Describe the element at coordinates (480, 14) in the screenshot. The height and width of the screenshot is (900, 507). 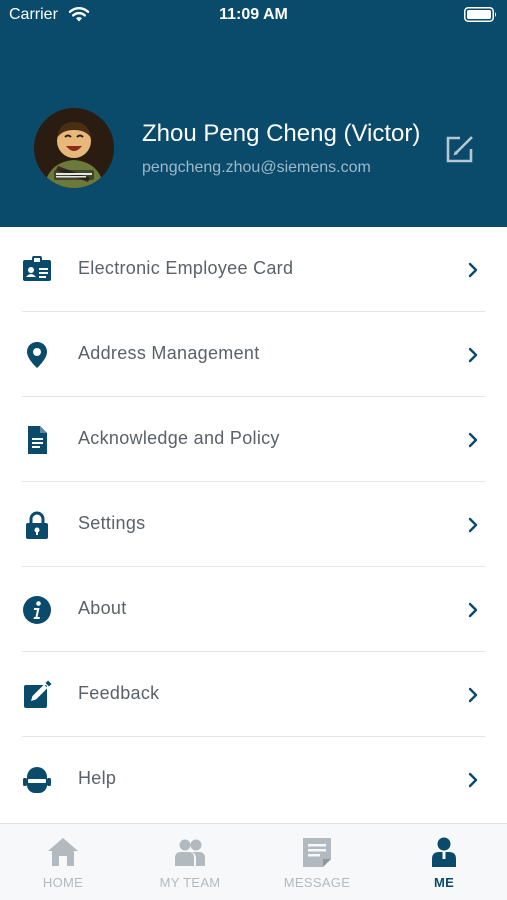
I see `battery-icon` at that location.